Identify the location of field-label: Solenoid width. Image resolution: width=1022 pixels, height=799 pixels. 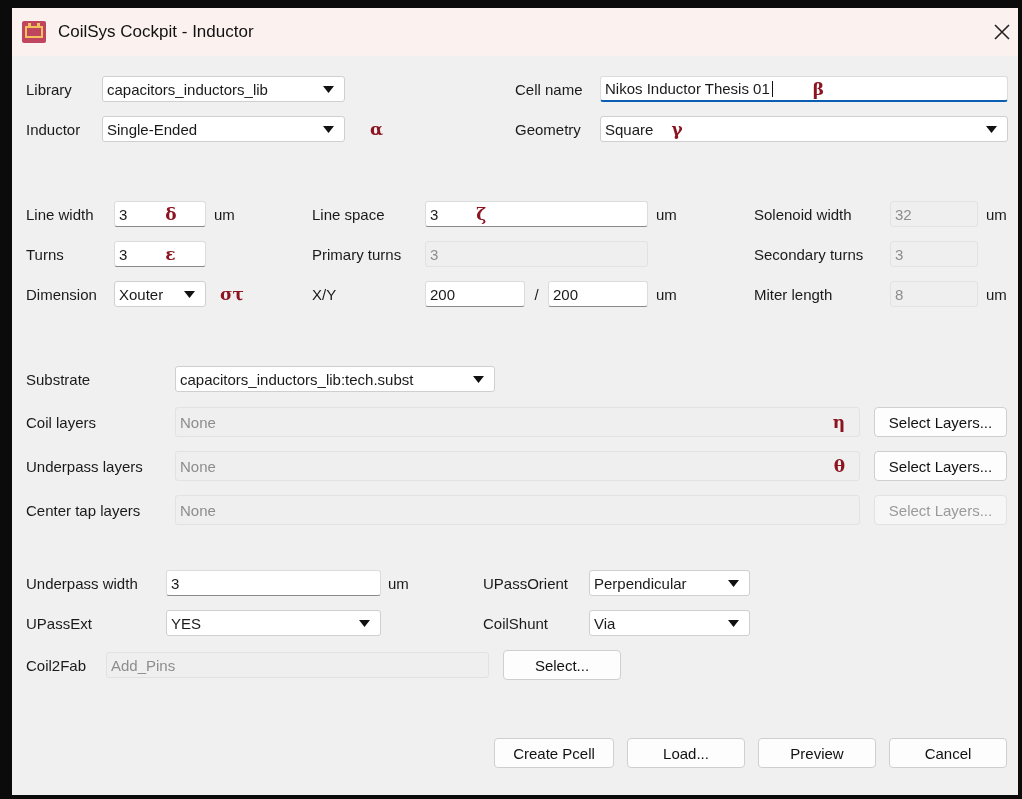
(803, 214).